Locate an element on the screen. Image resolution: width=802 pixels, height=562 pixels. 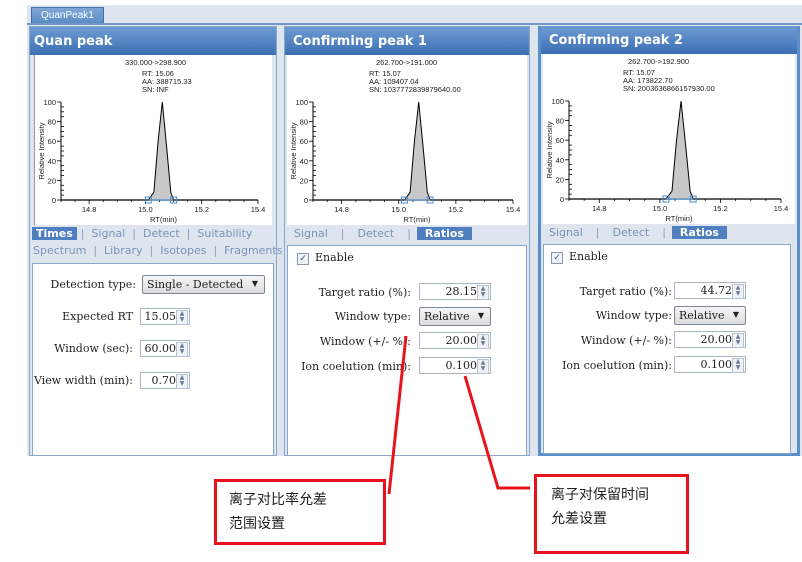
annotation-text-line: 允差设置 is located at coordinates (579, 519).